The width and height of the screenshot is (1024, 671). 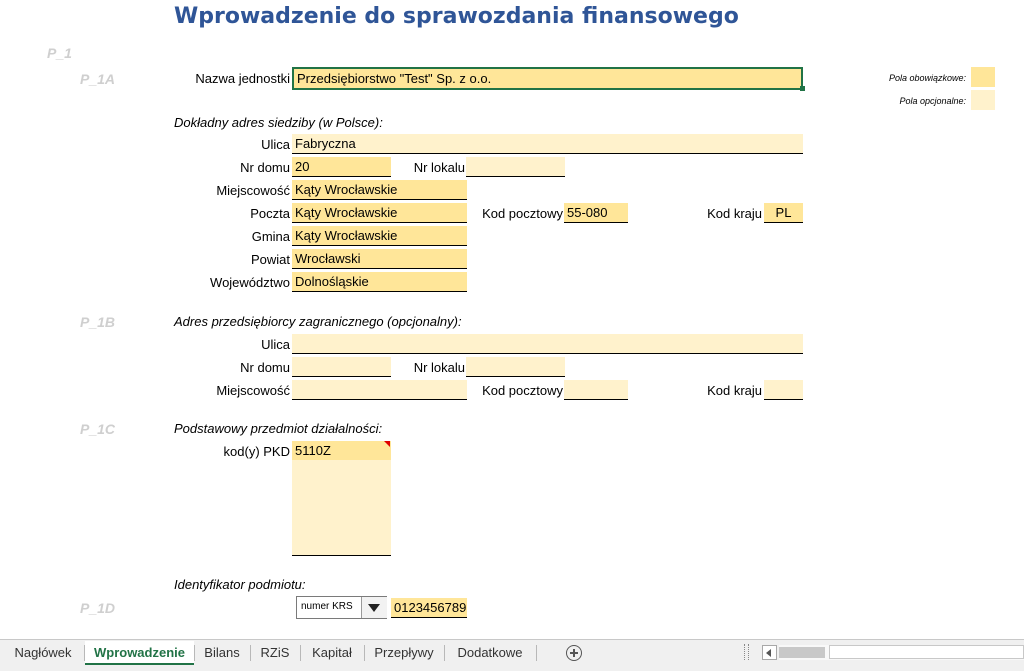 What do you see at coordinates (242, 78) in the screenshot?
I see `entity-name-label: Nazwa jednostki` at bounding box center [242, 78].